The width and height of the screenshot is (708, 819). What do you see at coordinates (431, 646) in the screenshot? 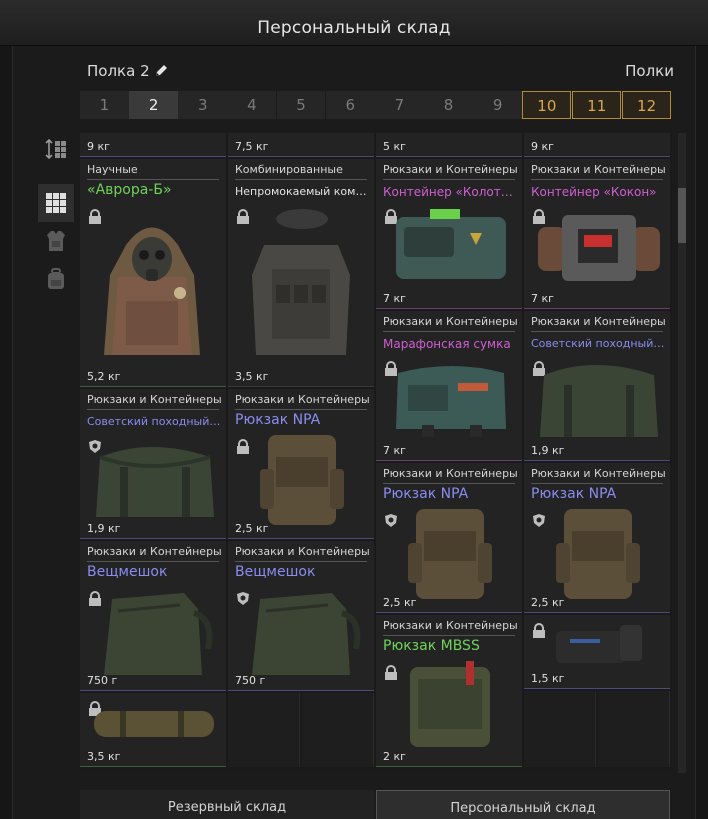
I see `item-name: Рюкзак MBSS` at bounding box center [431, 646].